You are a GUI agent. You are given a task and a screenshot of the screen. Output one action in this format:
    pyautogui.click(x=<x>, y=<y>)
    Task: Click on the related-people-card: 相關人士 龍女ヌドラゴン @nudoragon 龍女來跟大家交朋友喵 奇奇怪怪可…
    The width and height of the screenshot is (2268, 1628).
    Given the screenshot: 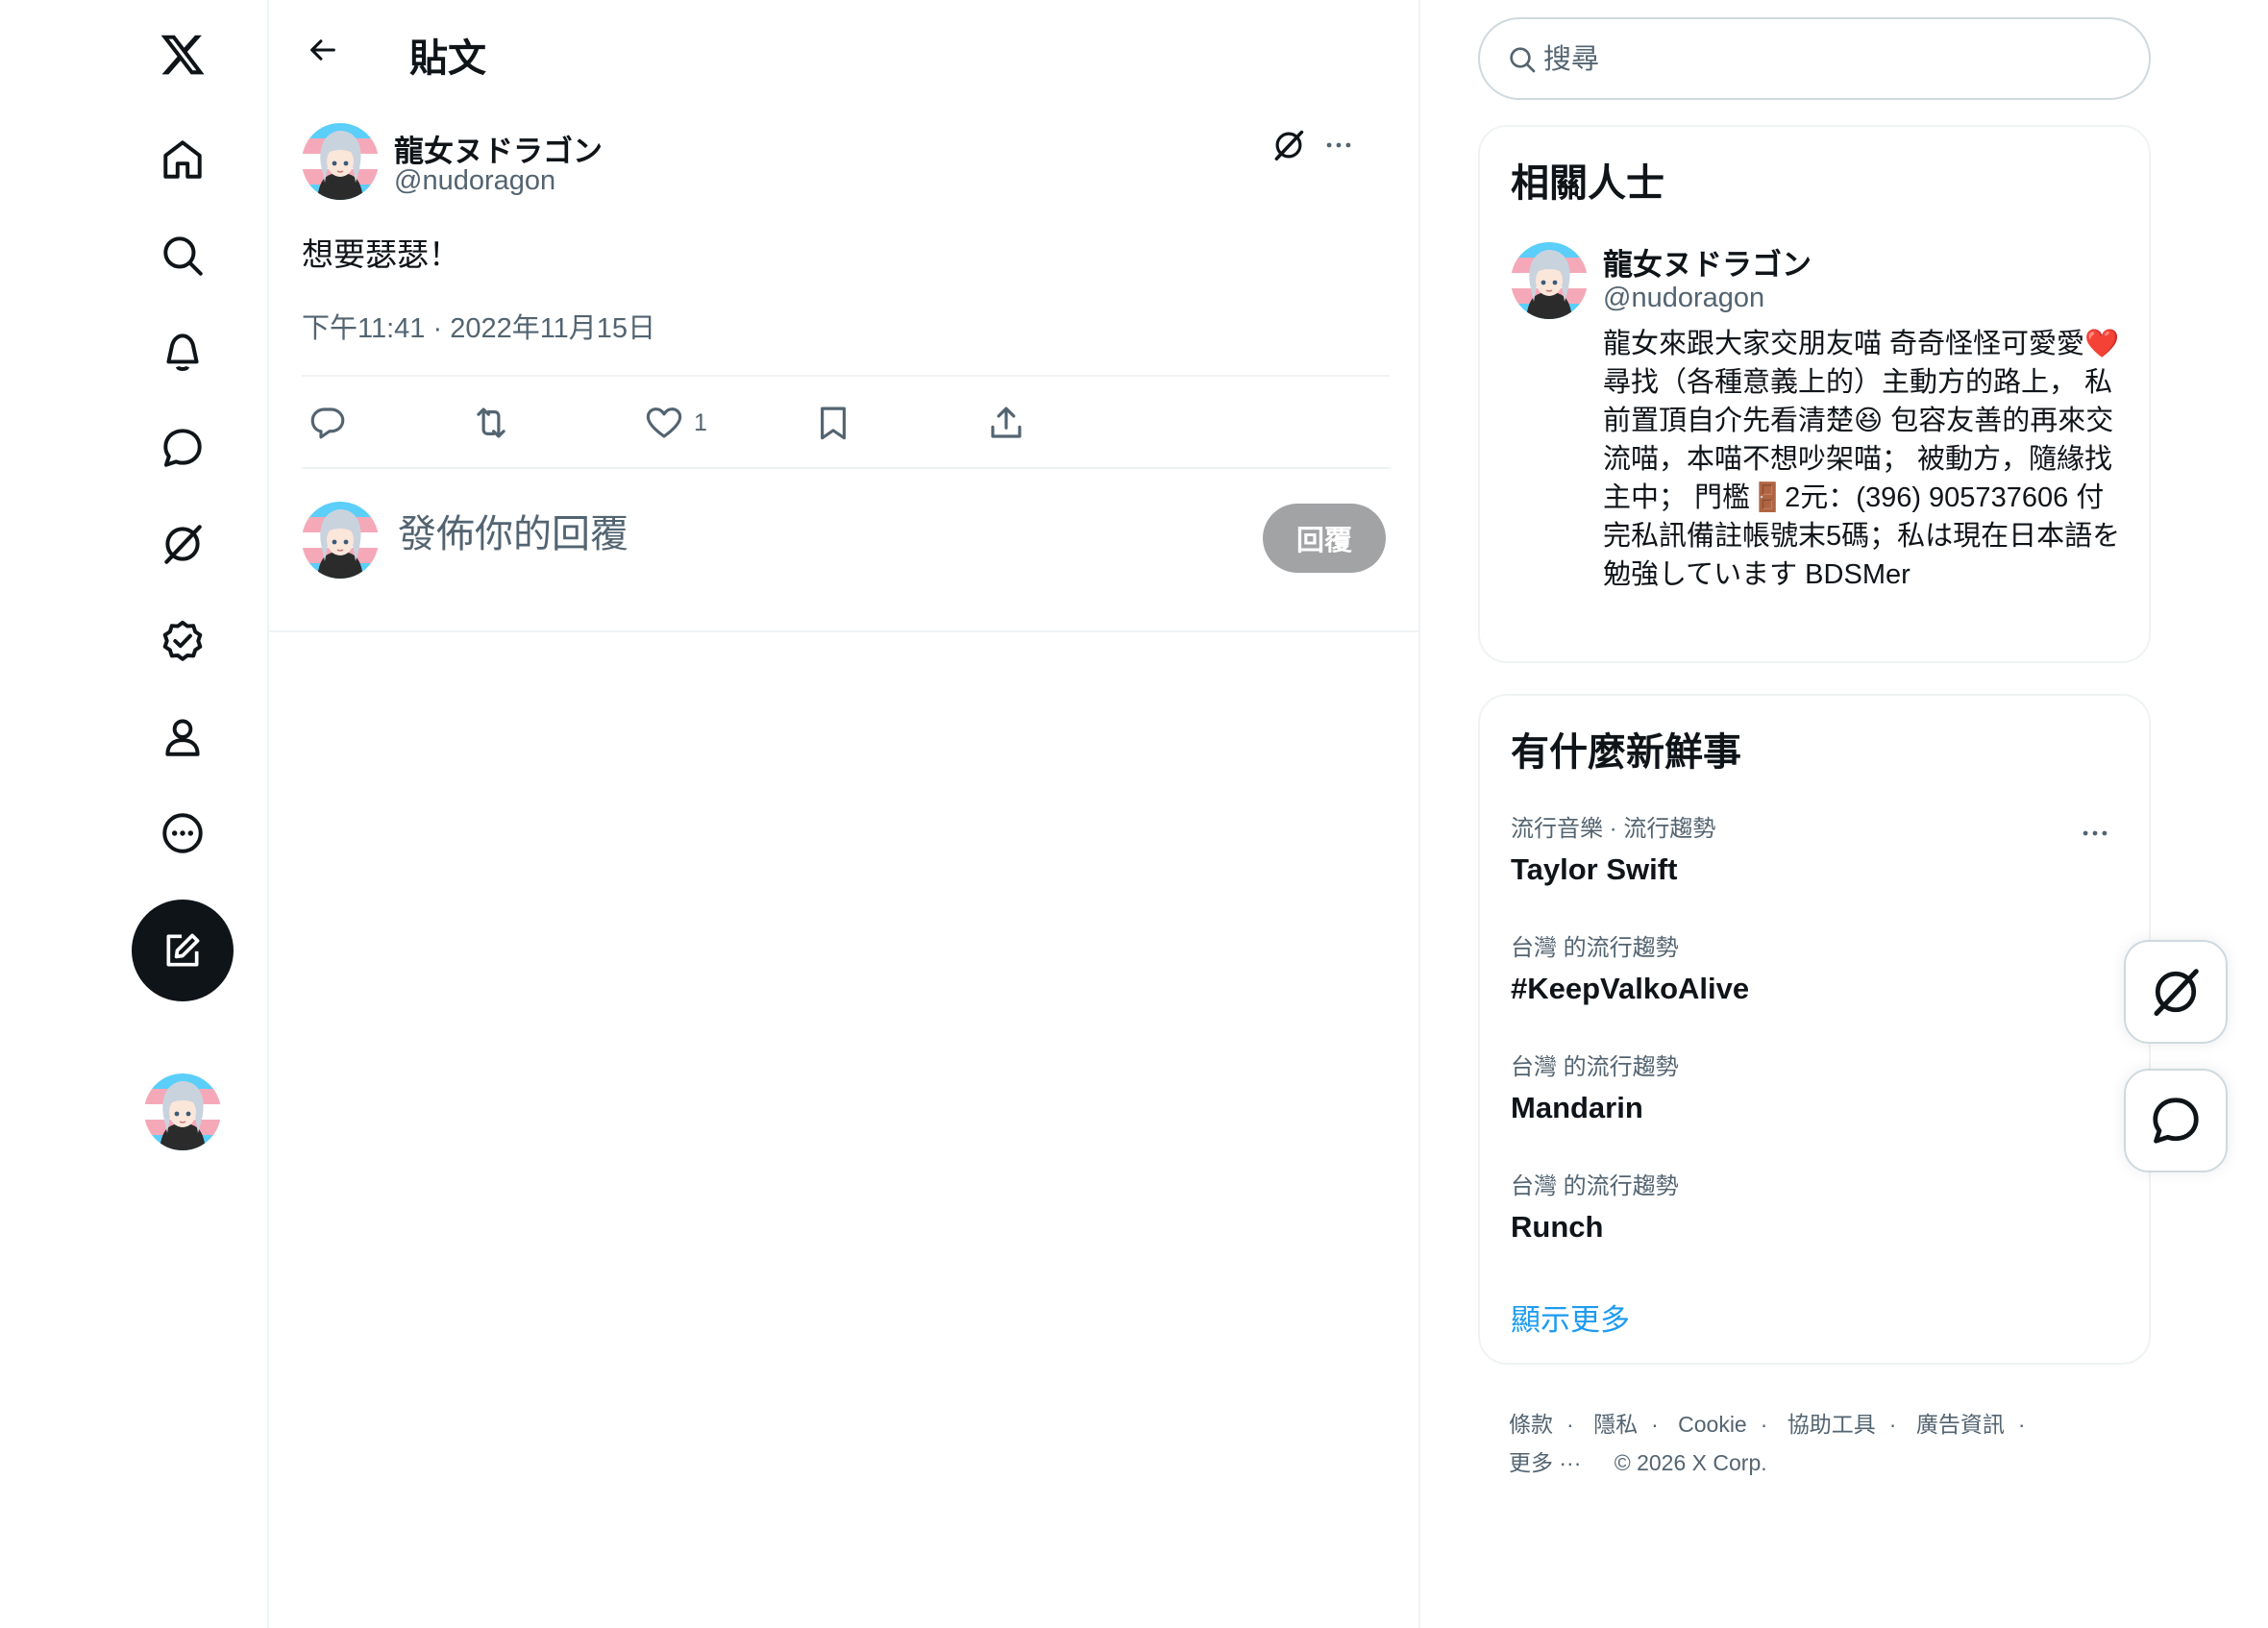 What is the action you would take?
    pyautogui.click(x=1814, y=394)
    